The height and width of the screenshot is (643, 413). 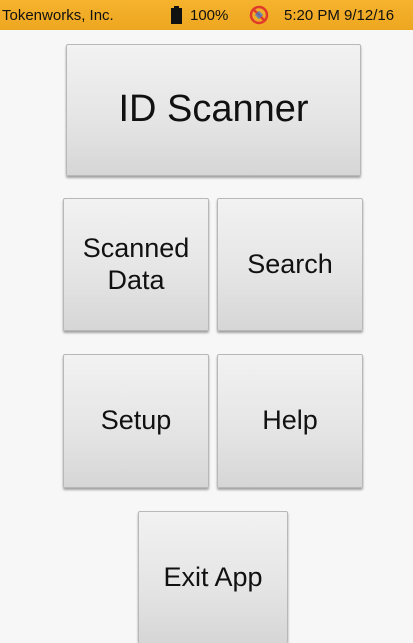 I want to click on search-label: Search, so click(x=290, y=263).